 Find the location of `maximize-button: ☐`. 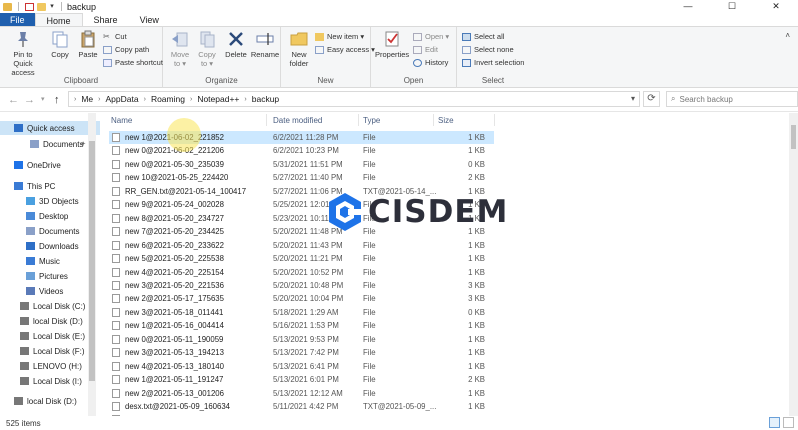

maximize-button: ☐ is located at coordinates (732, 6).